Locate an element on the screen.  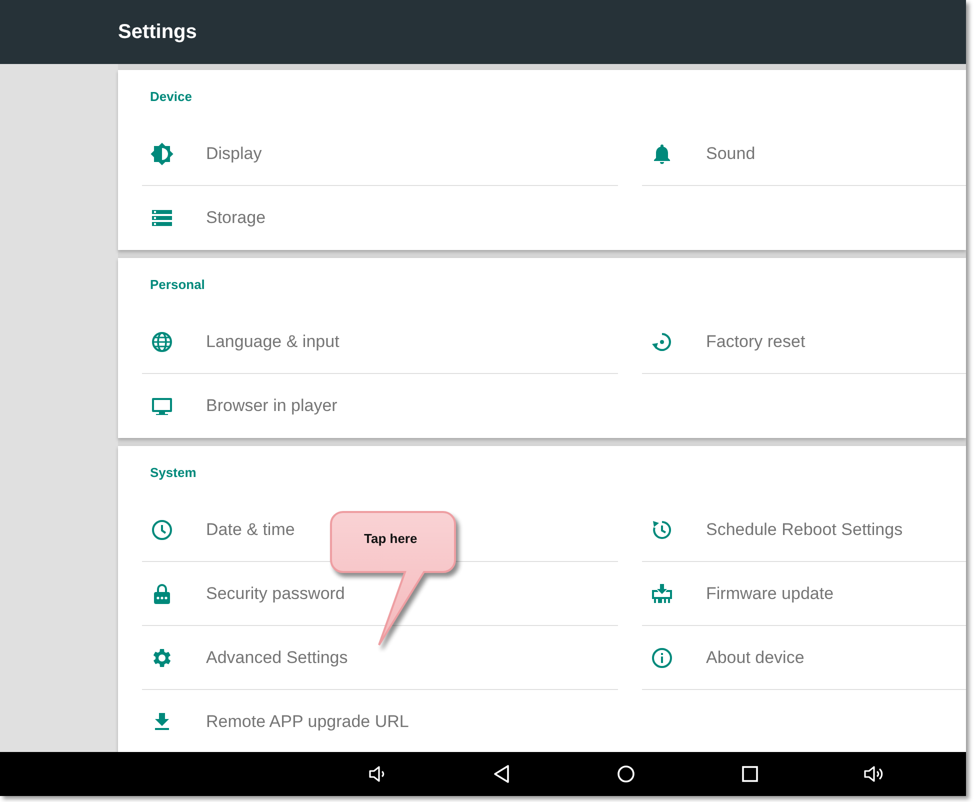
settings-item: Storage is located at coordinates (380, 217).